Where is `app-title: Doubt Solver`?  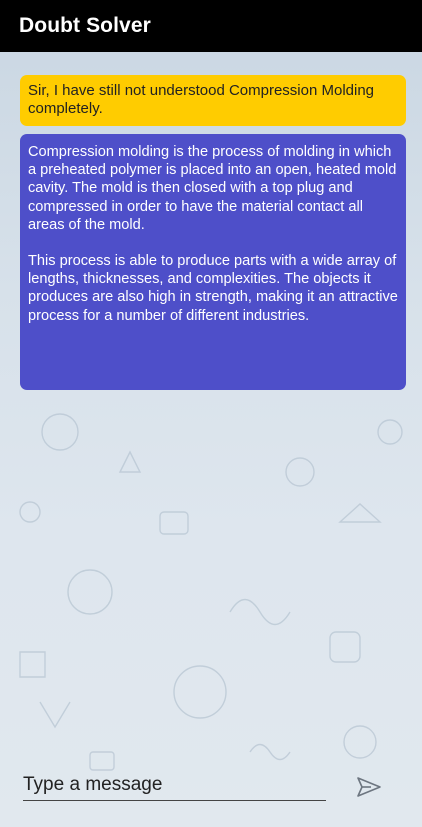 app-title: Doubt Solver is located at coordinates (85, 25).